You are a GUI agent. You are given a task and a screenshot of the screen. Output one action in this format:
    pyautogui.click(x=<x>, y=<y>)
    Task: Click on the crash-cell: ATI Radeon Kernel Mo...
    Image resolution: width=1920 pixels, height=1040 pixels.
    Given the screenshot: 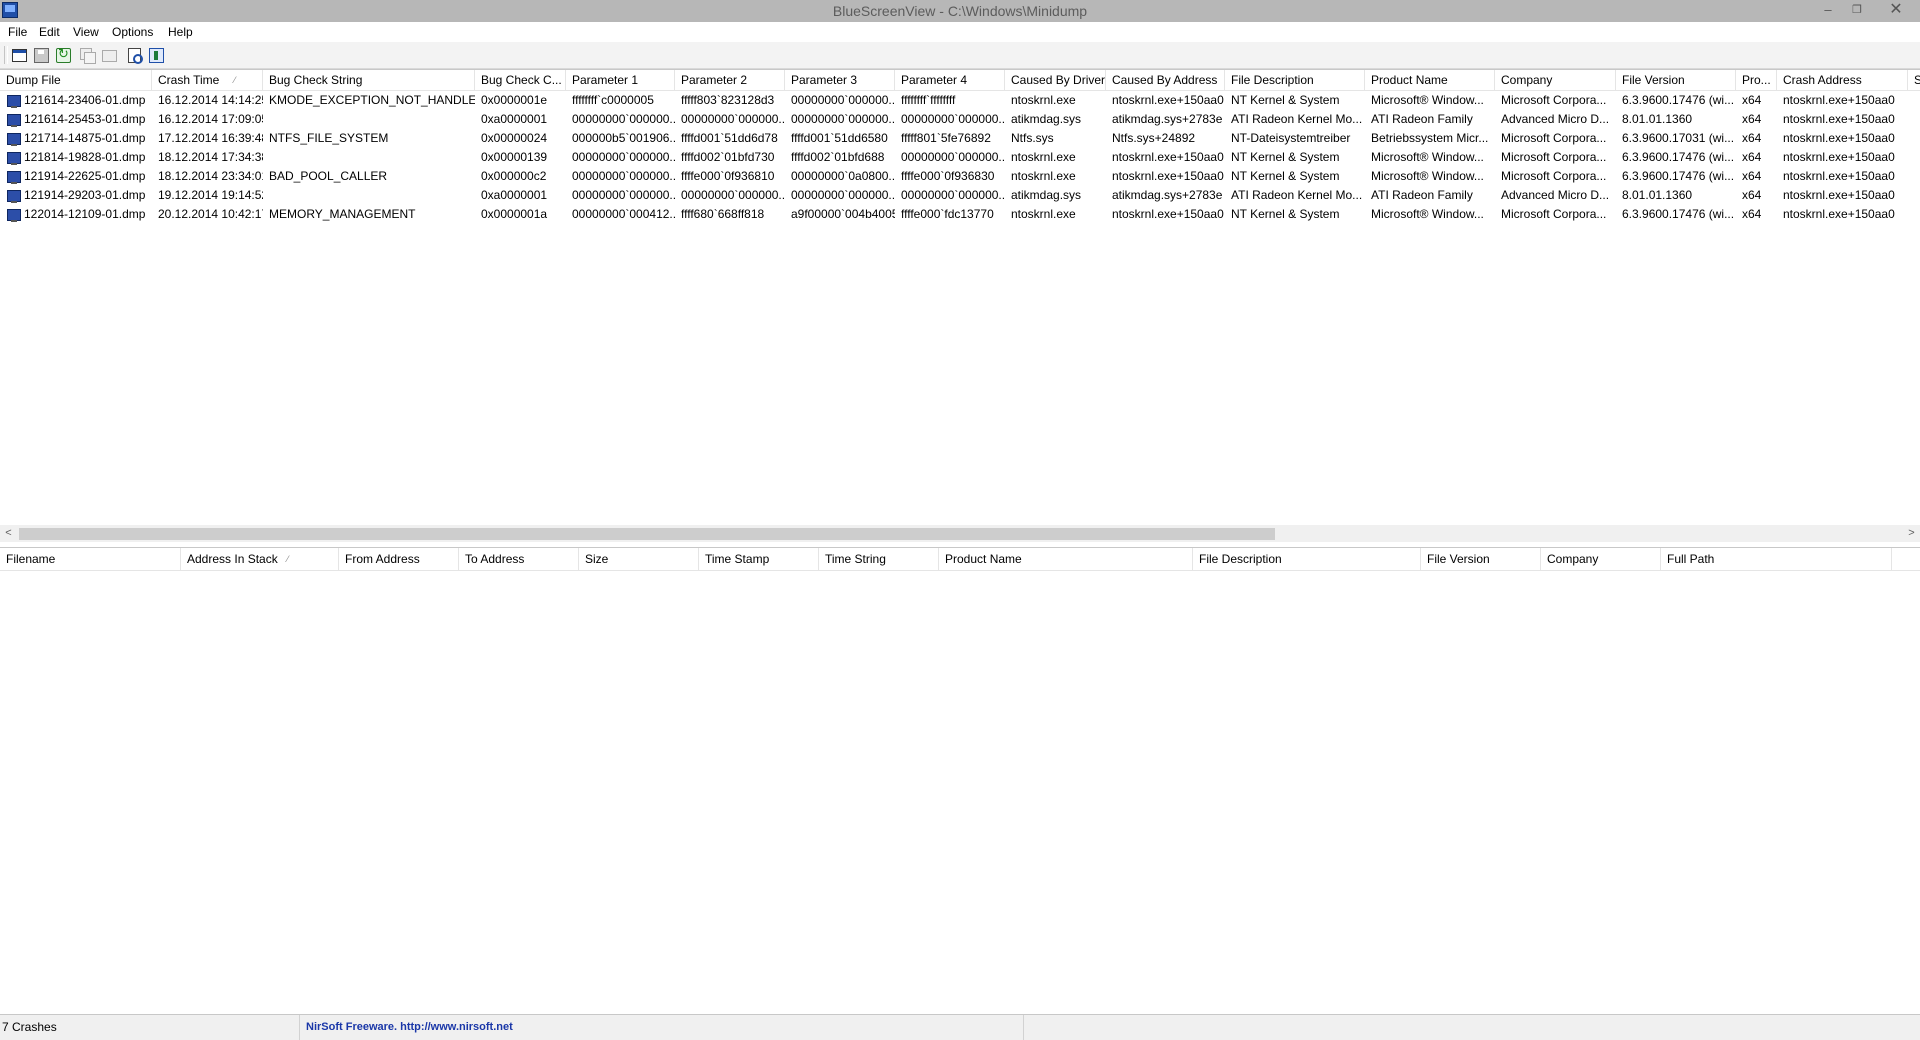 What is the action you would take?
    pyautogui.click(x=1297, y=119)
    